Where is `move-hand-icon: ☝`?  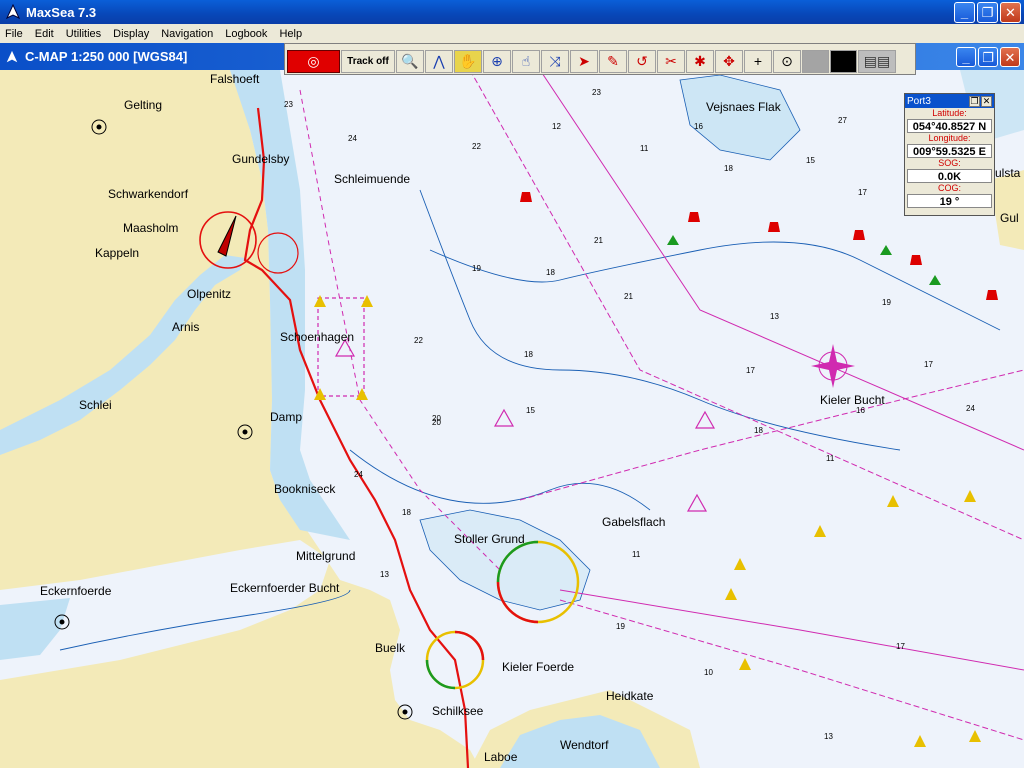
move-hand-icon: ☝ is located at coordinates (526, 61).